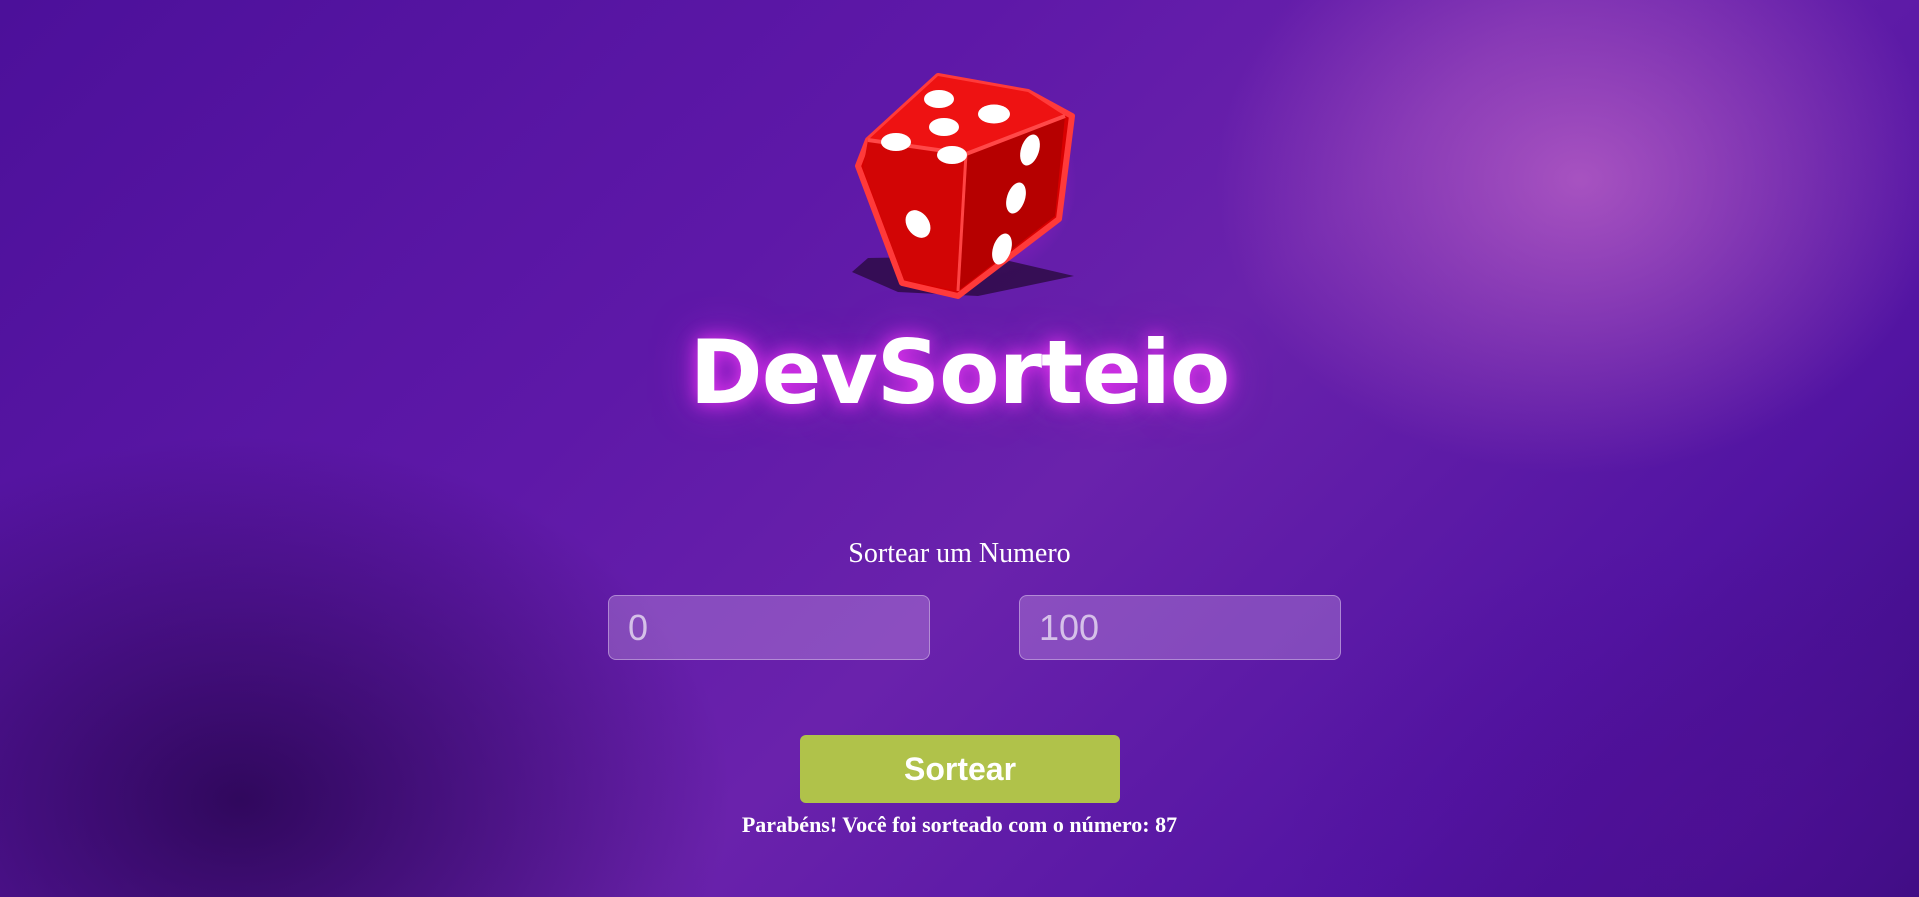 The image size is (1919, 897). Describe the element at coordinates (960, 372) in the screenshot. I see `brand-title: DevSorteio` at that location.